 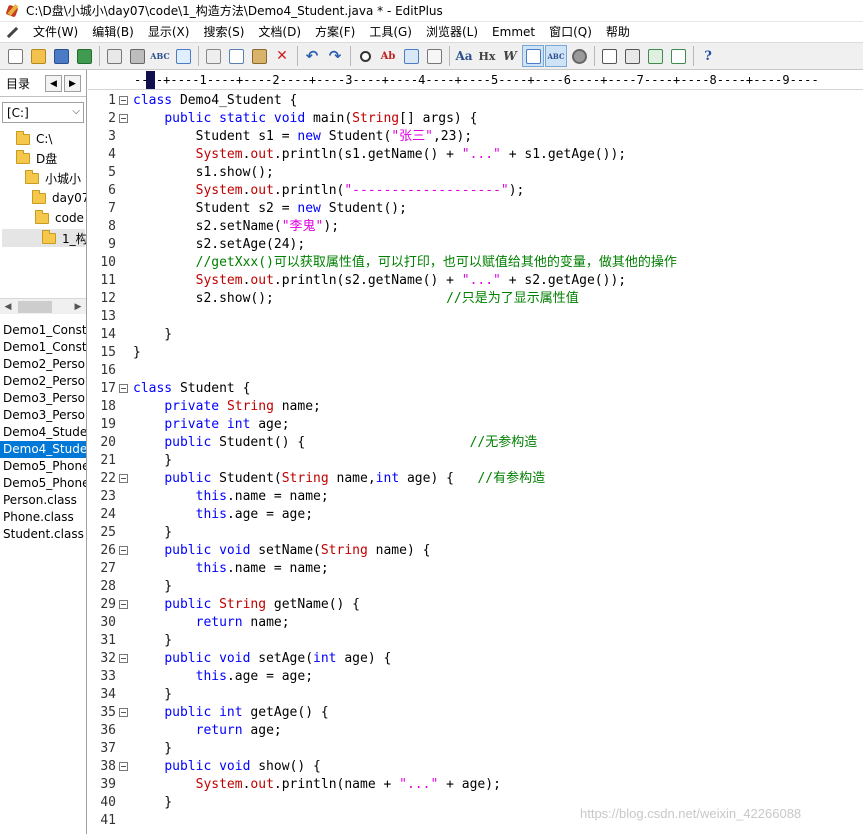 What do you see at coordinates (632, 56) in the screenshot?
I see `directory-window-button` at bounding box center [632, 56].